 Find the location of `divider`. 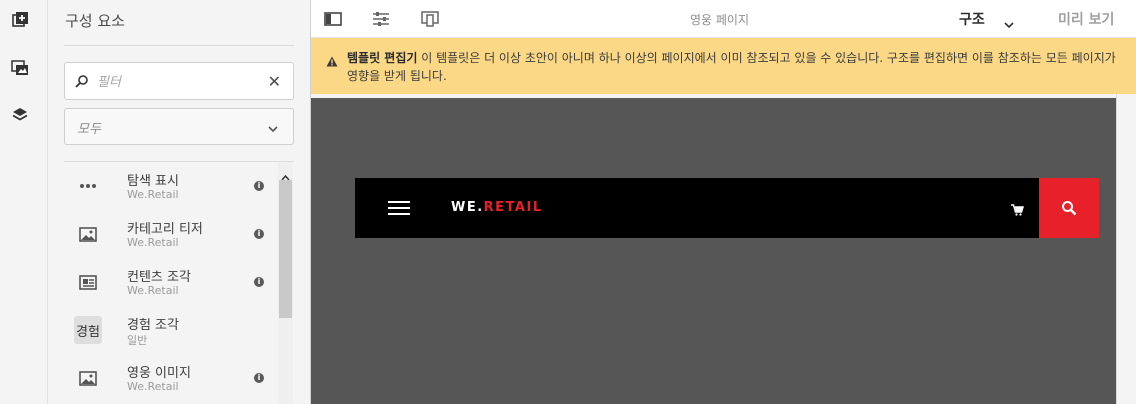

divider is located at coordinates (179, 45).